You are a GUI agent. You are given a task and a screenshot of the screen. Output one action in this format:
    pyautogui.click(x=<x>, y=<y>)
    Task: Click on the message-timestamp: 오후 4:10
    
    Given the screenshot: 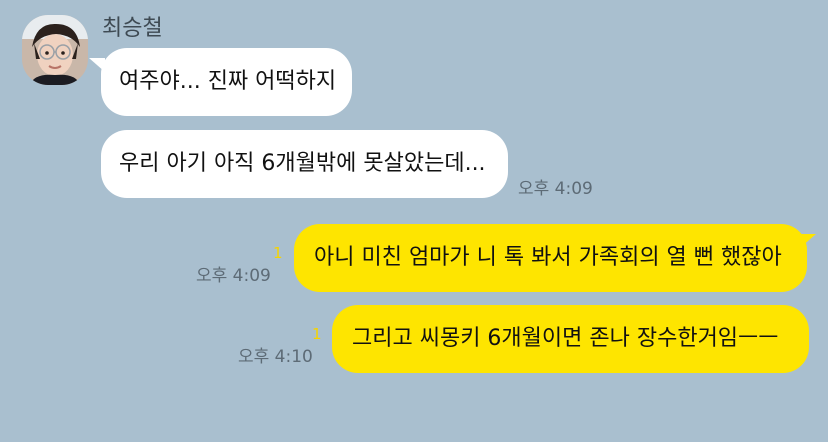 What is the action you would take?
    pyautogui.click(x=275, y=357)
    